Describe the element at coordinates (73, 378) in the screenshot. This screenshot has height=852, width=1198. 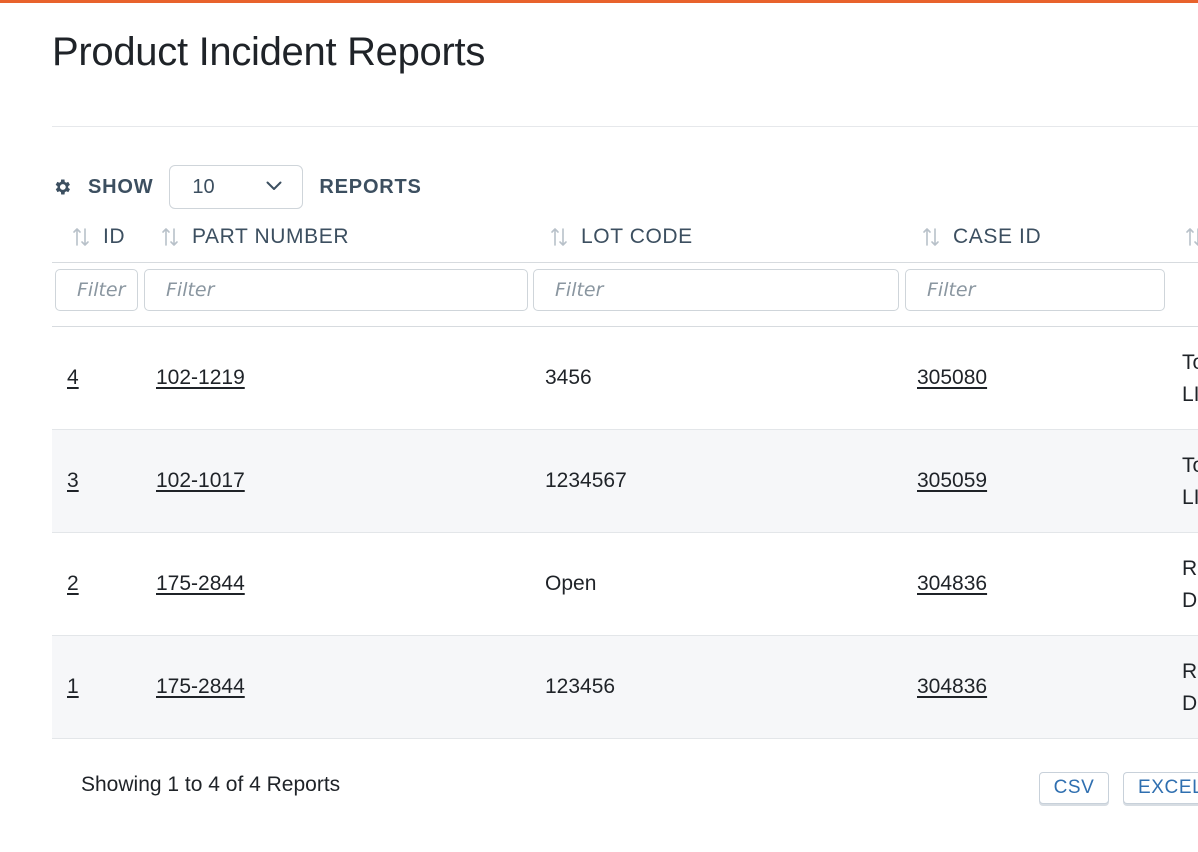
I see `id-link: 4` at that location.